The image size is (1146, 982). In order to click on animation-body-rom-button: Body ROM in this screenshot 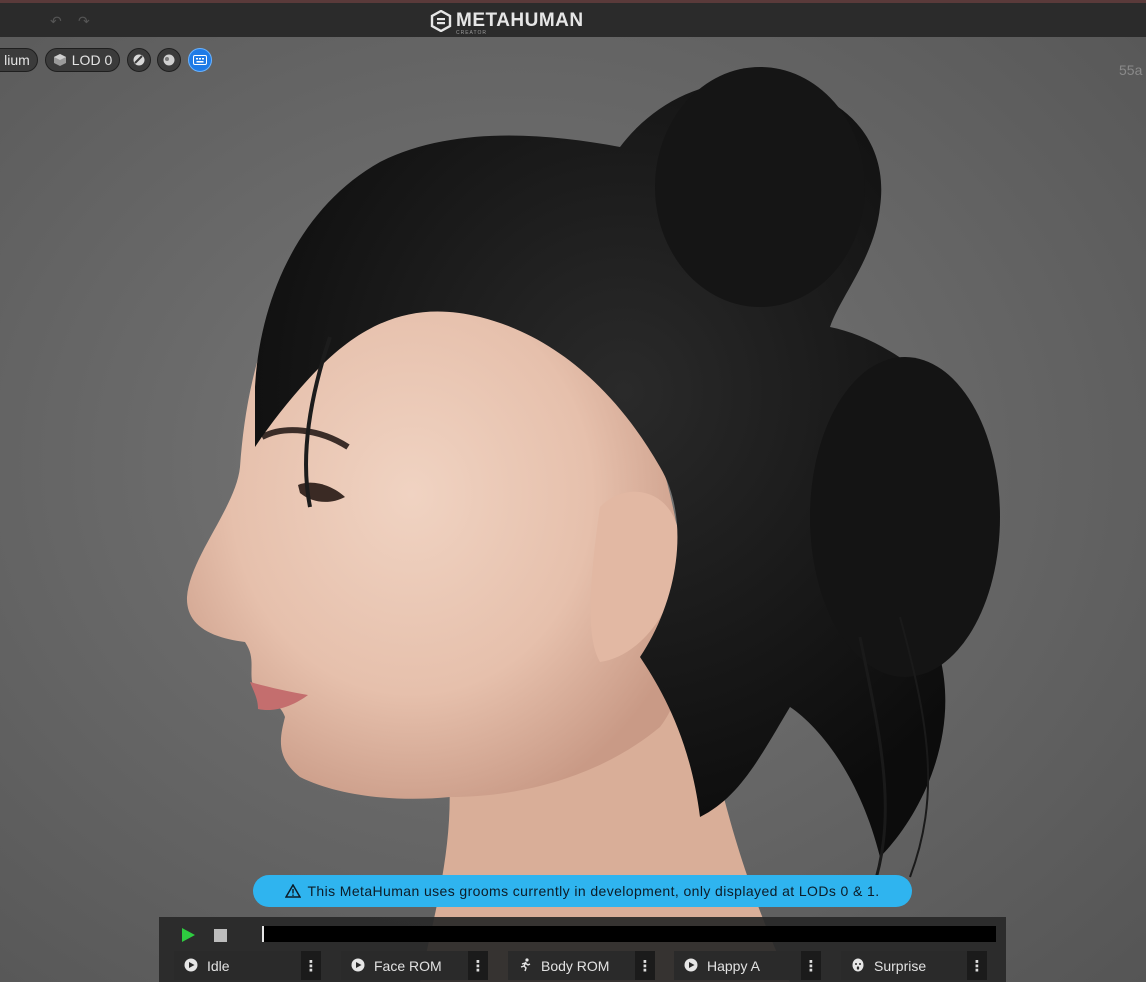, I will do `click(580, 965)`.